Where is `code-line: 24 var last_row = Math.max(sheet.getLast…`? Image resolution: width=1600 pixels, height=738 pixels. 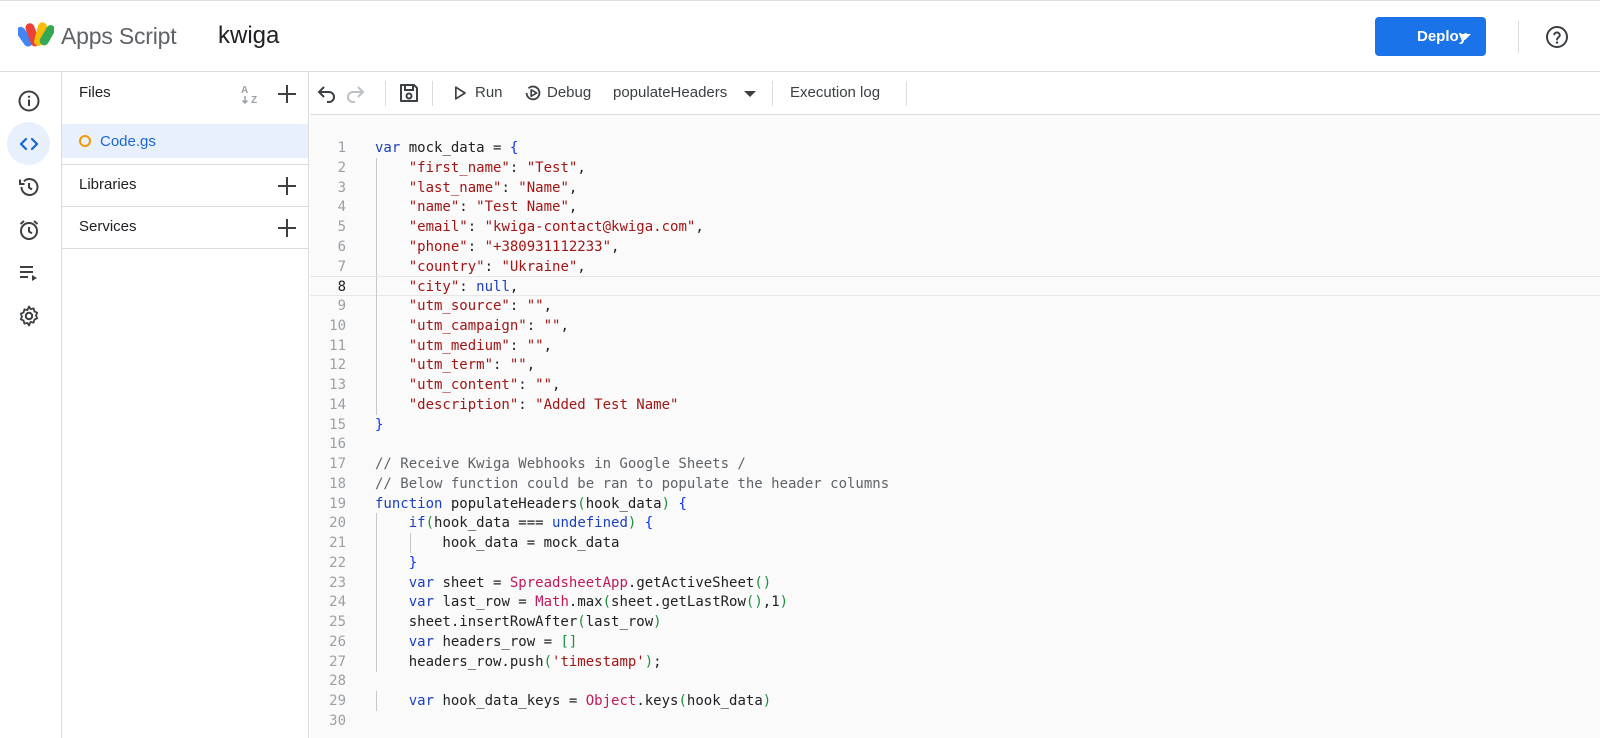 code-line: 24 var last_row = Math.max(sheet.getLast… is located at coordinates (955, 602).